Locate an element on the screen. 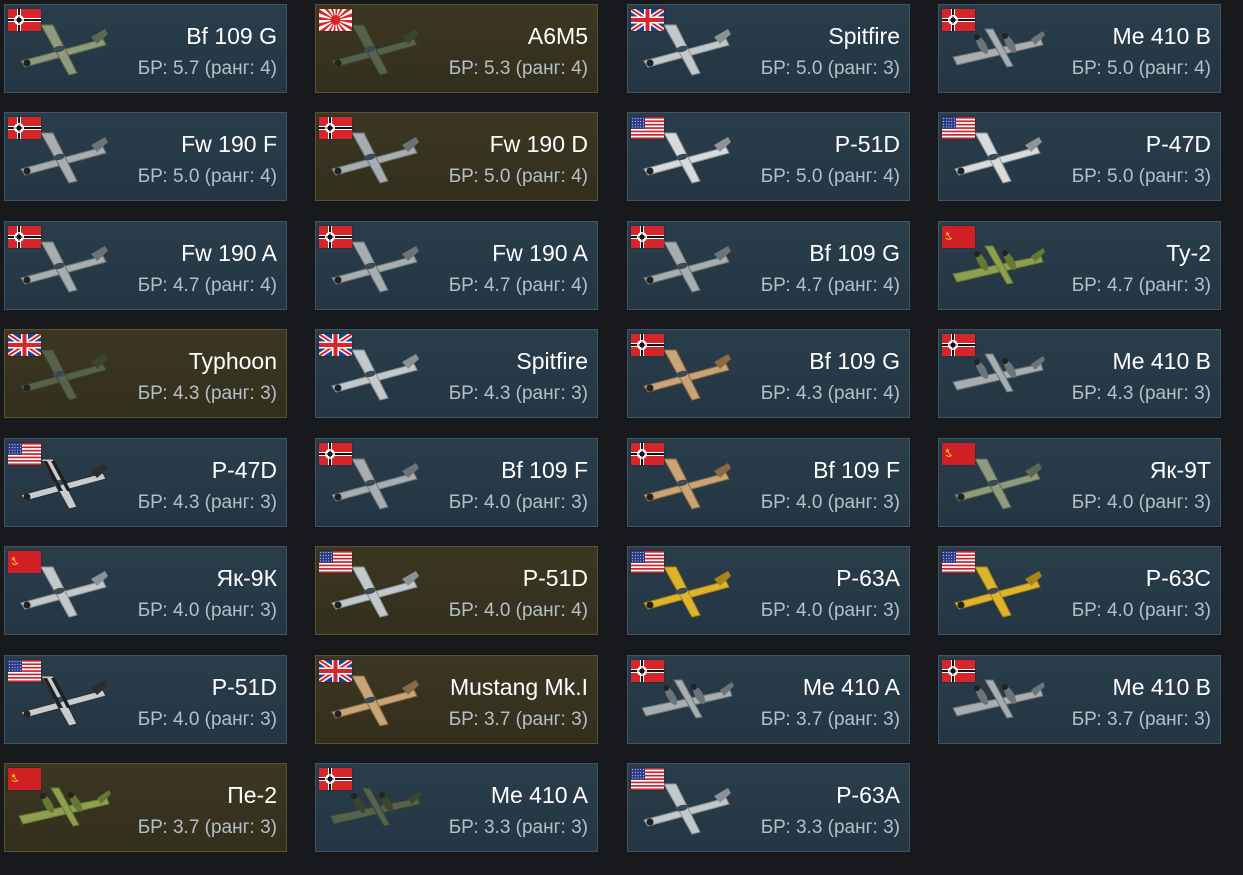 The image size is (1243, 875). vehicle-card-spitfire: Spitfire БР: 5.0 (ранг: 3) is located at coordinates (768, 48).